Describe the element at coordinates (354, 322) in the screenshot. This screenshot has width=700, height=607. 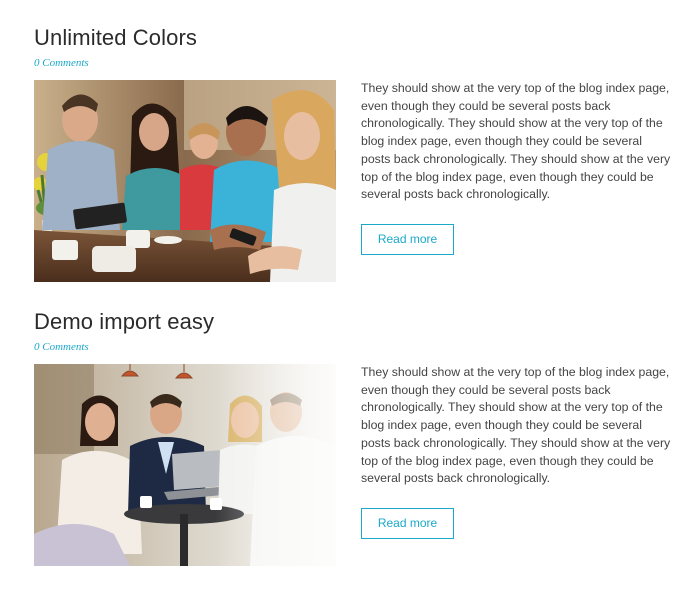
I see `post-title: Demo import easy` at that location.